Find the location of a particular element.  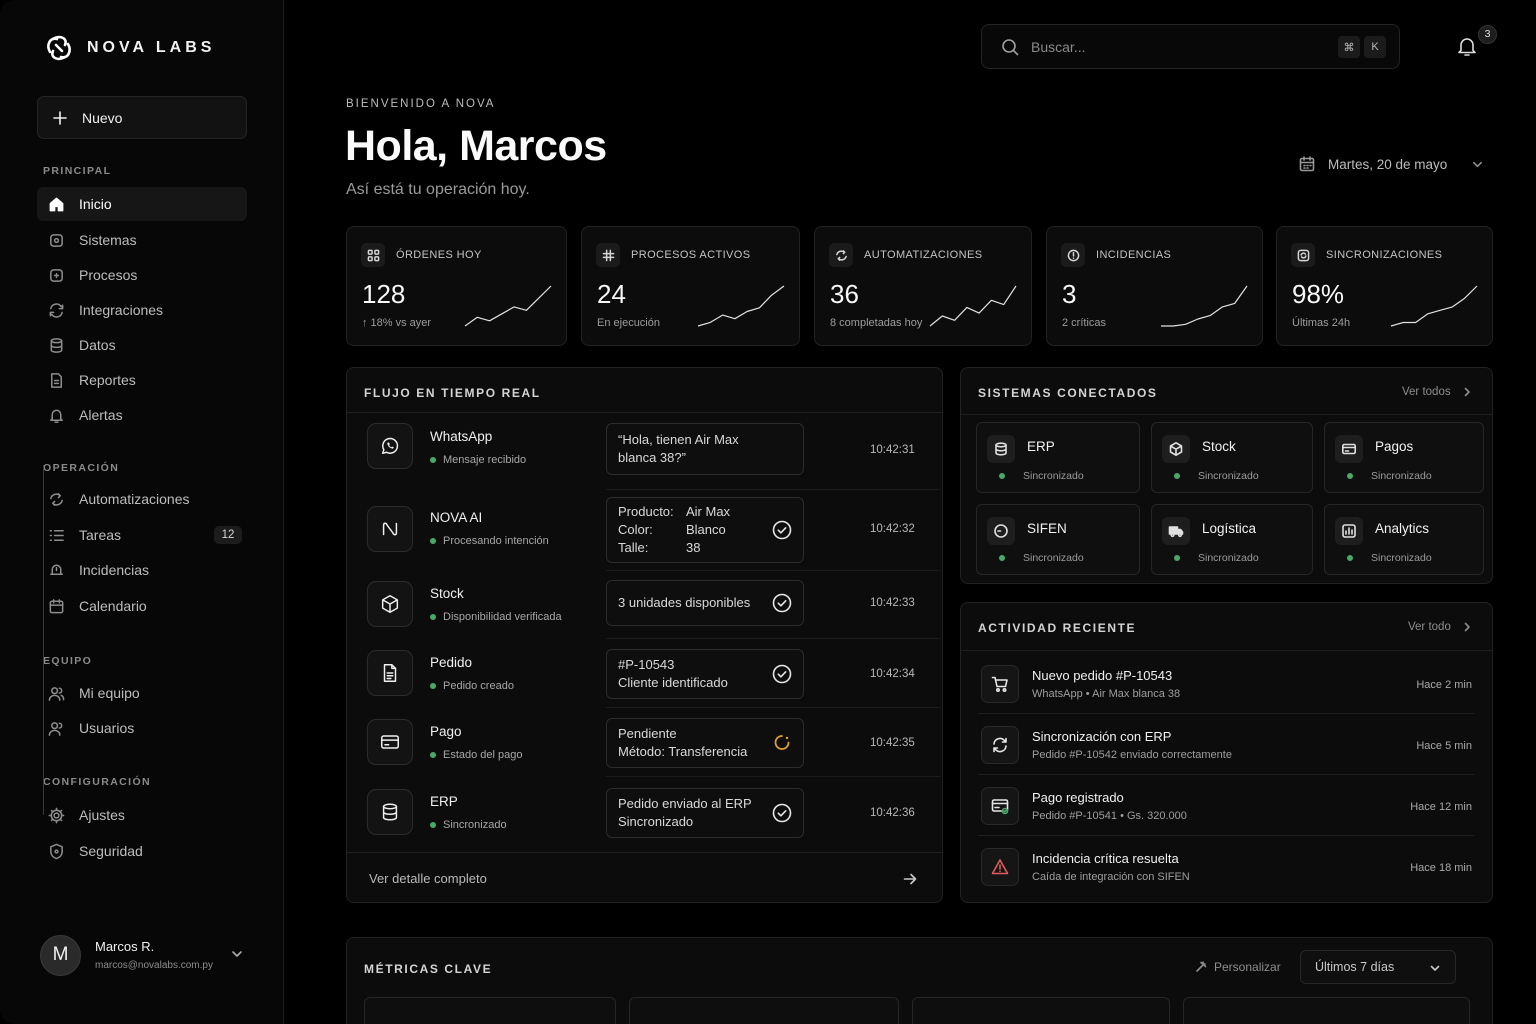

view-all-activity-link: Ver todo is located at coordinates (1440, 627).